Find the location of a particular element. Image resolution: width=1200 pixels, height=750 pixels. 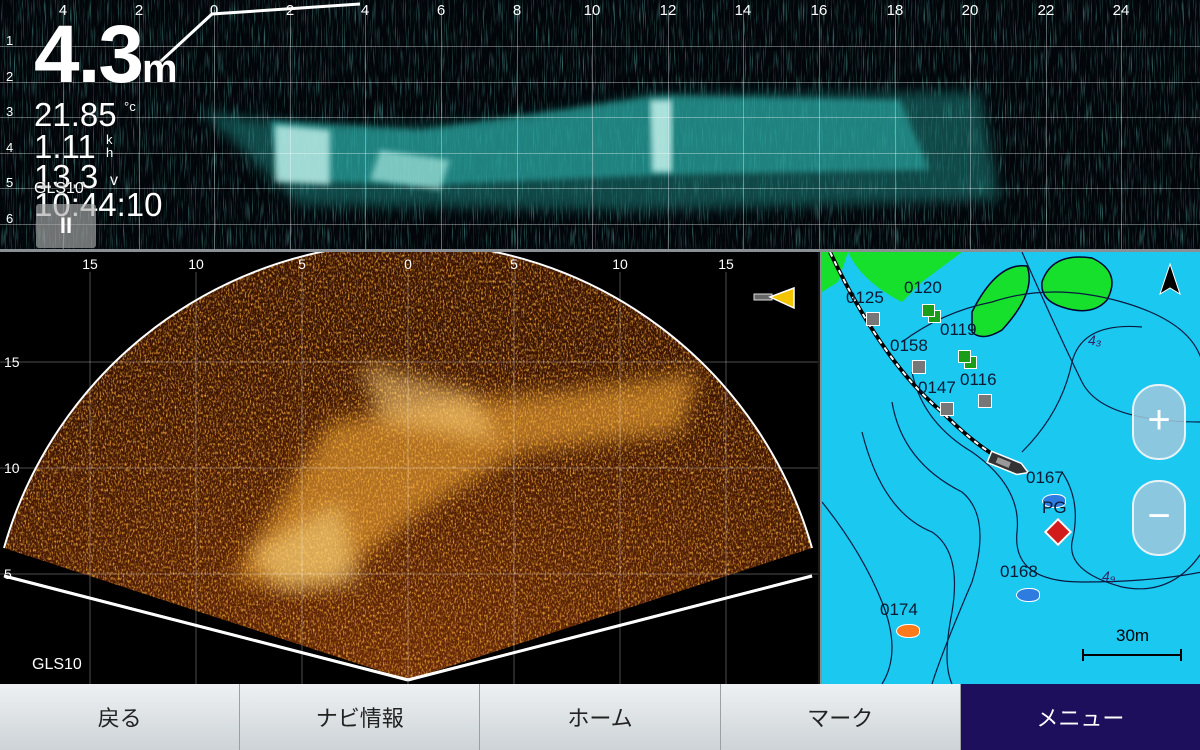

scope-depth-tick: 5 is located at coordinates (8, 574).